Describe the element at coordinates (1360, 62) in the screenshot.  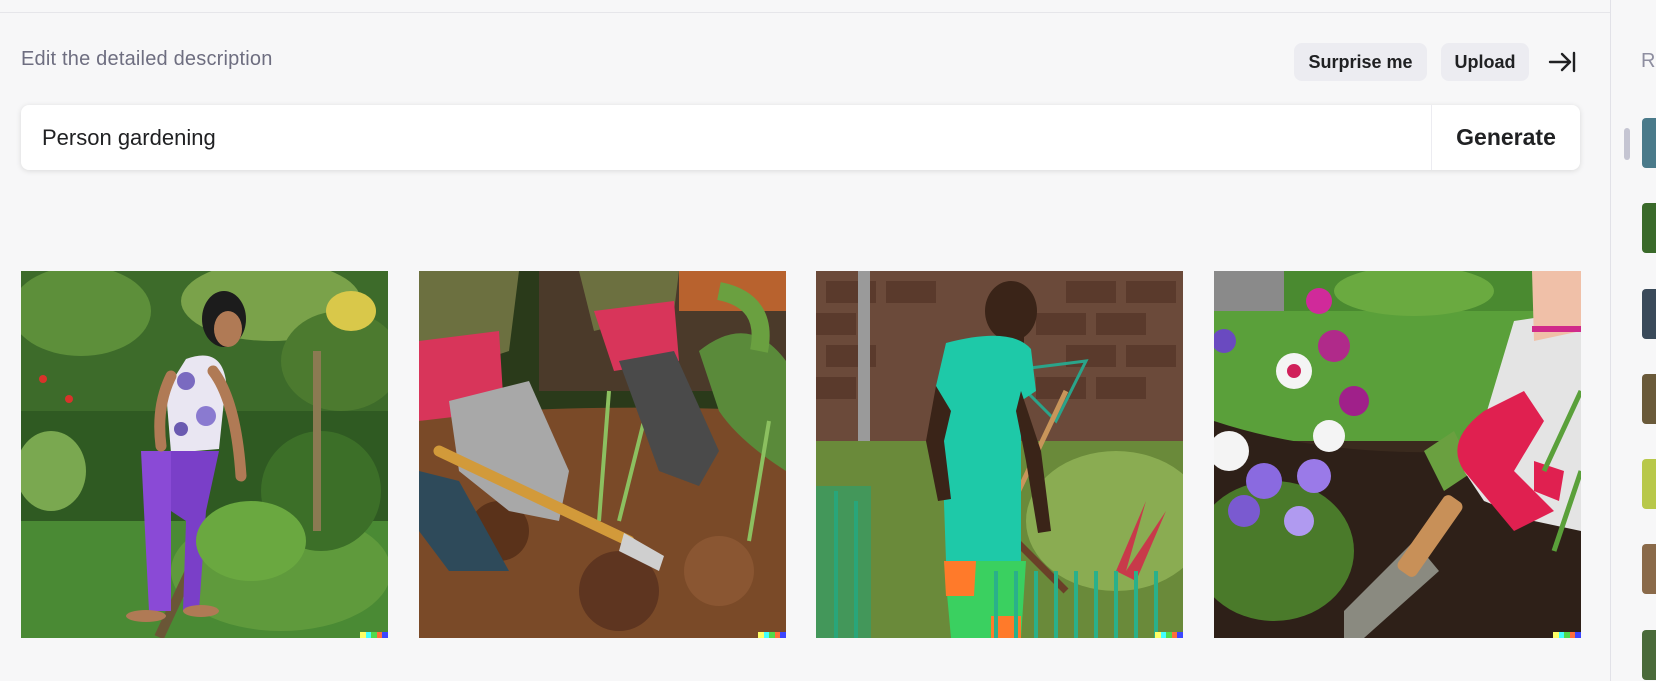
I see `surprise-me-button: Surprise me` at that location.